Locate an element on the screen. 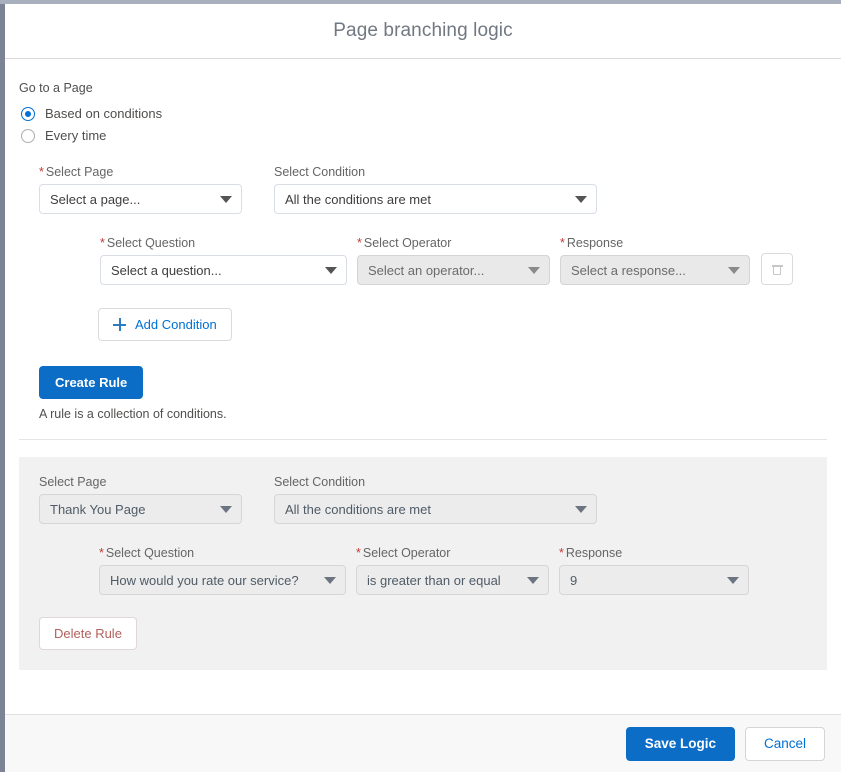 This screenshot has height=772, width=841. delete-rule-label: Delete Rule is located at coordinates (88, 633).